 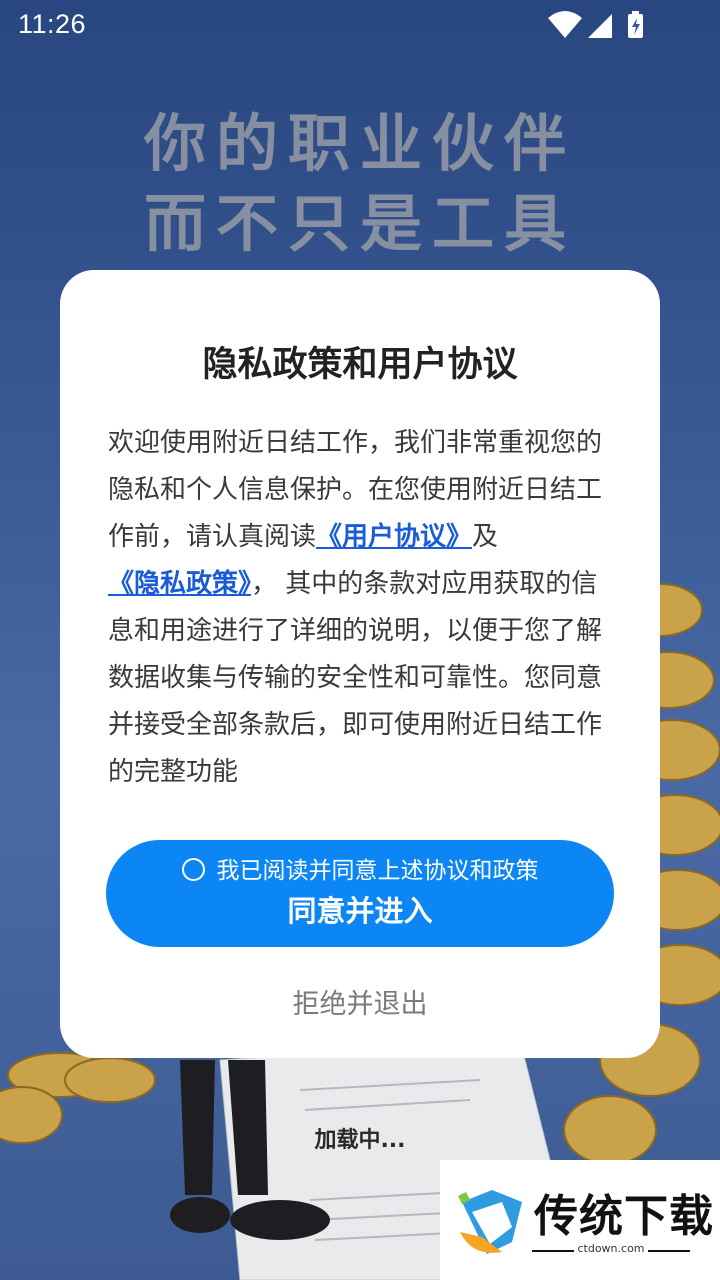 What do you see at coordinates (490, 1222) in the screenshot?
I see `watermark-logo-icon` at bounding box center [490, 1222].